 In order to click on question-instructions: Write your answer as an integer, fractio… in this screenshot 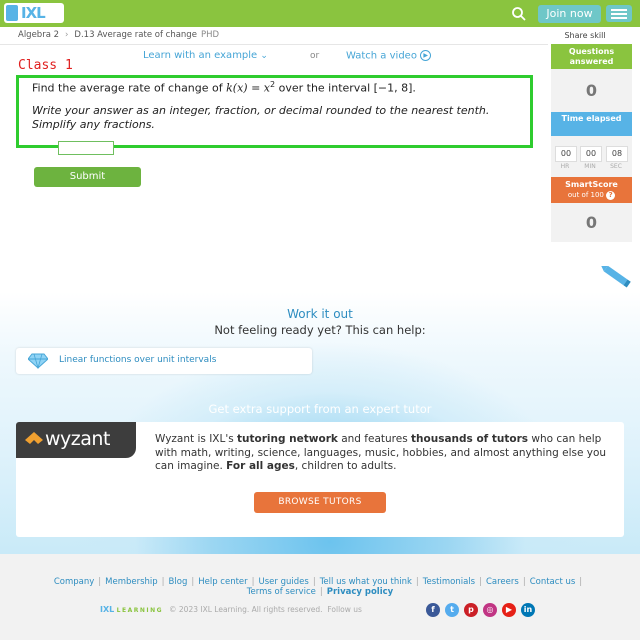, I will do `click(261, 117)`.